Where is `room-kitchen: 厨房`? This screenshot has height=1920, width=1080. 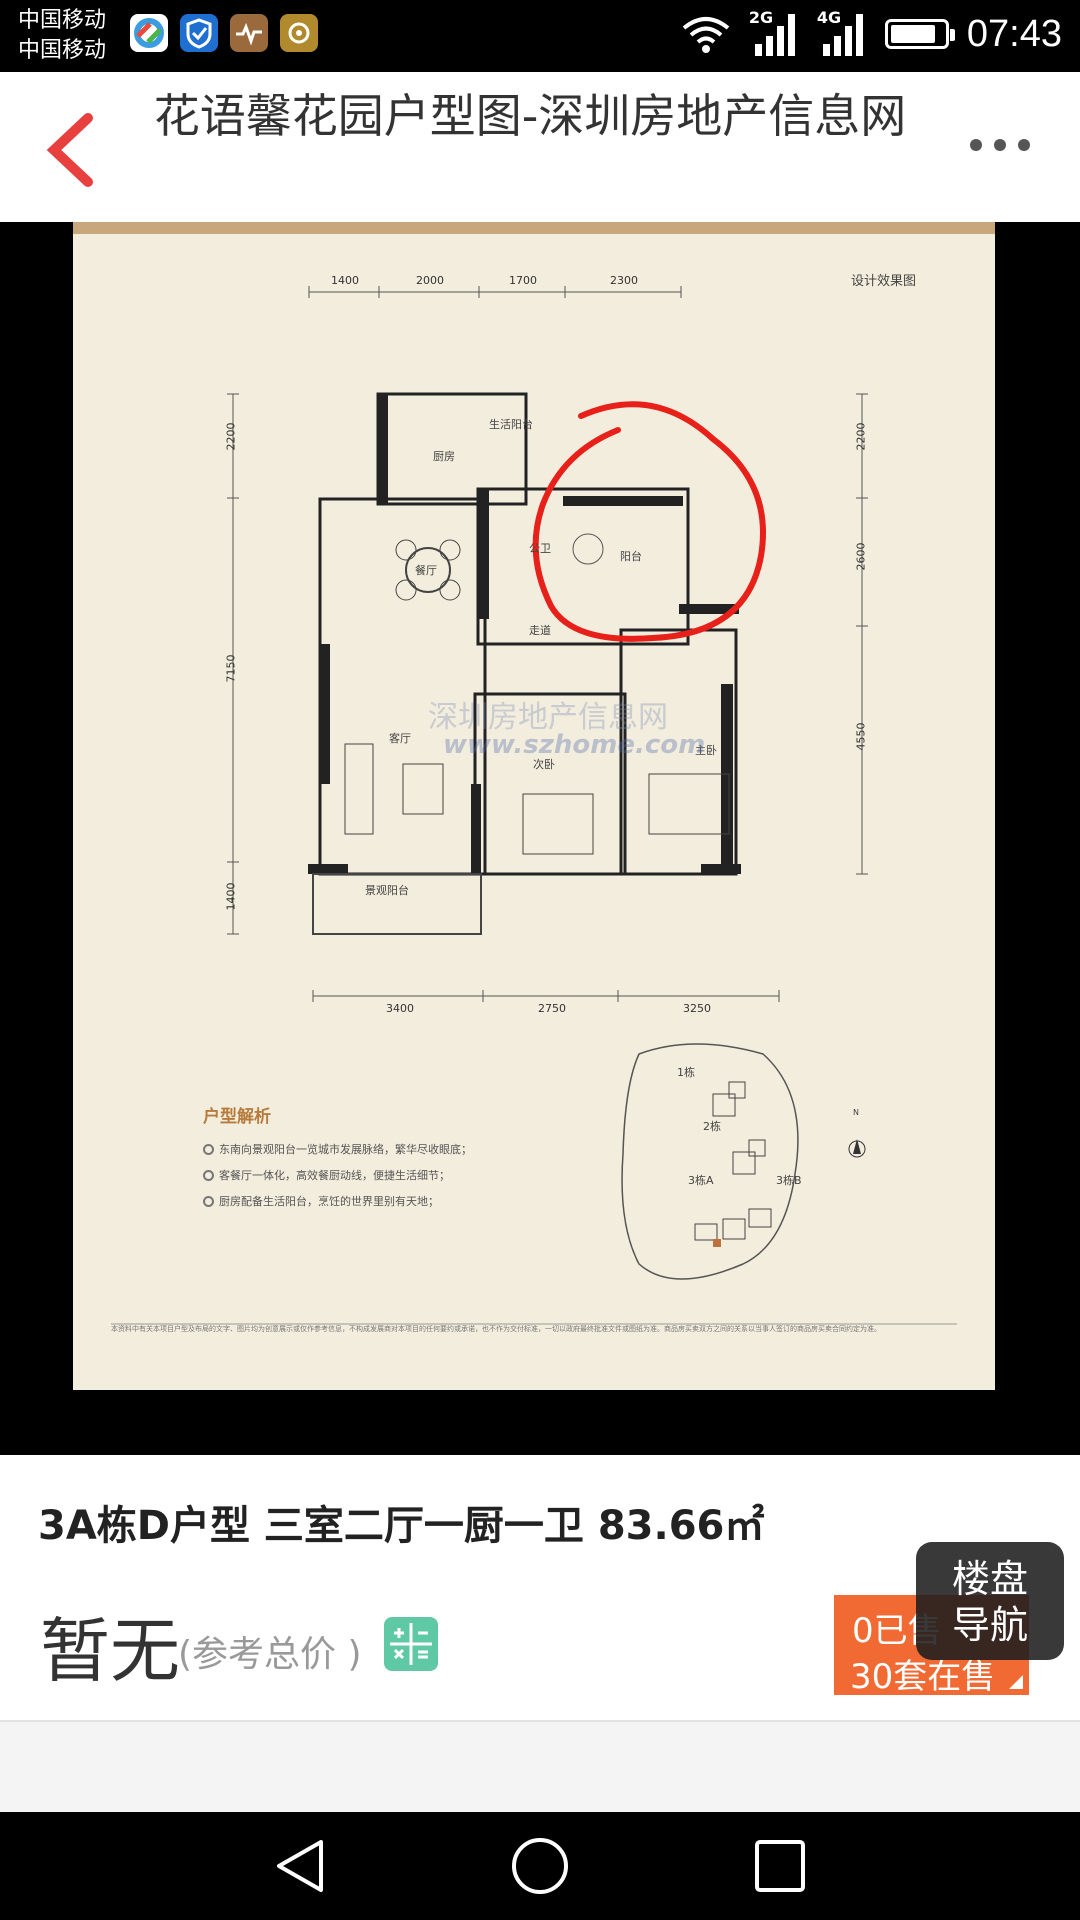
room-kitchen: 厨房 is located at coordinates (444, 456).